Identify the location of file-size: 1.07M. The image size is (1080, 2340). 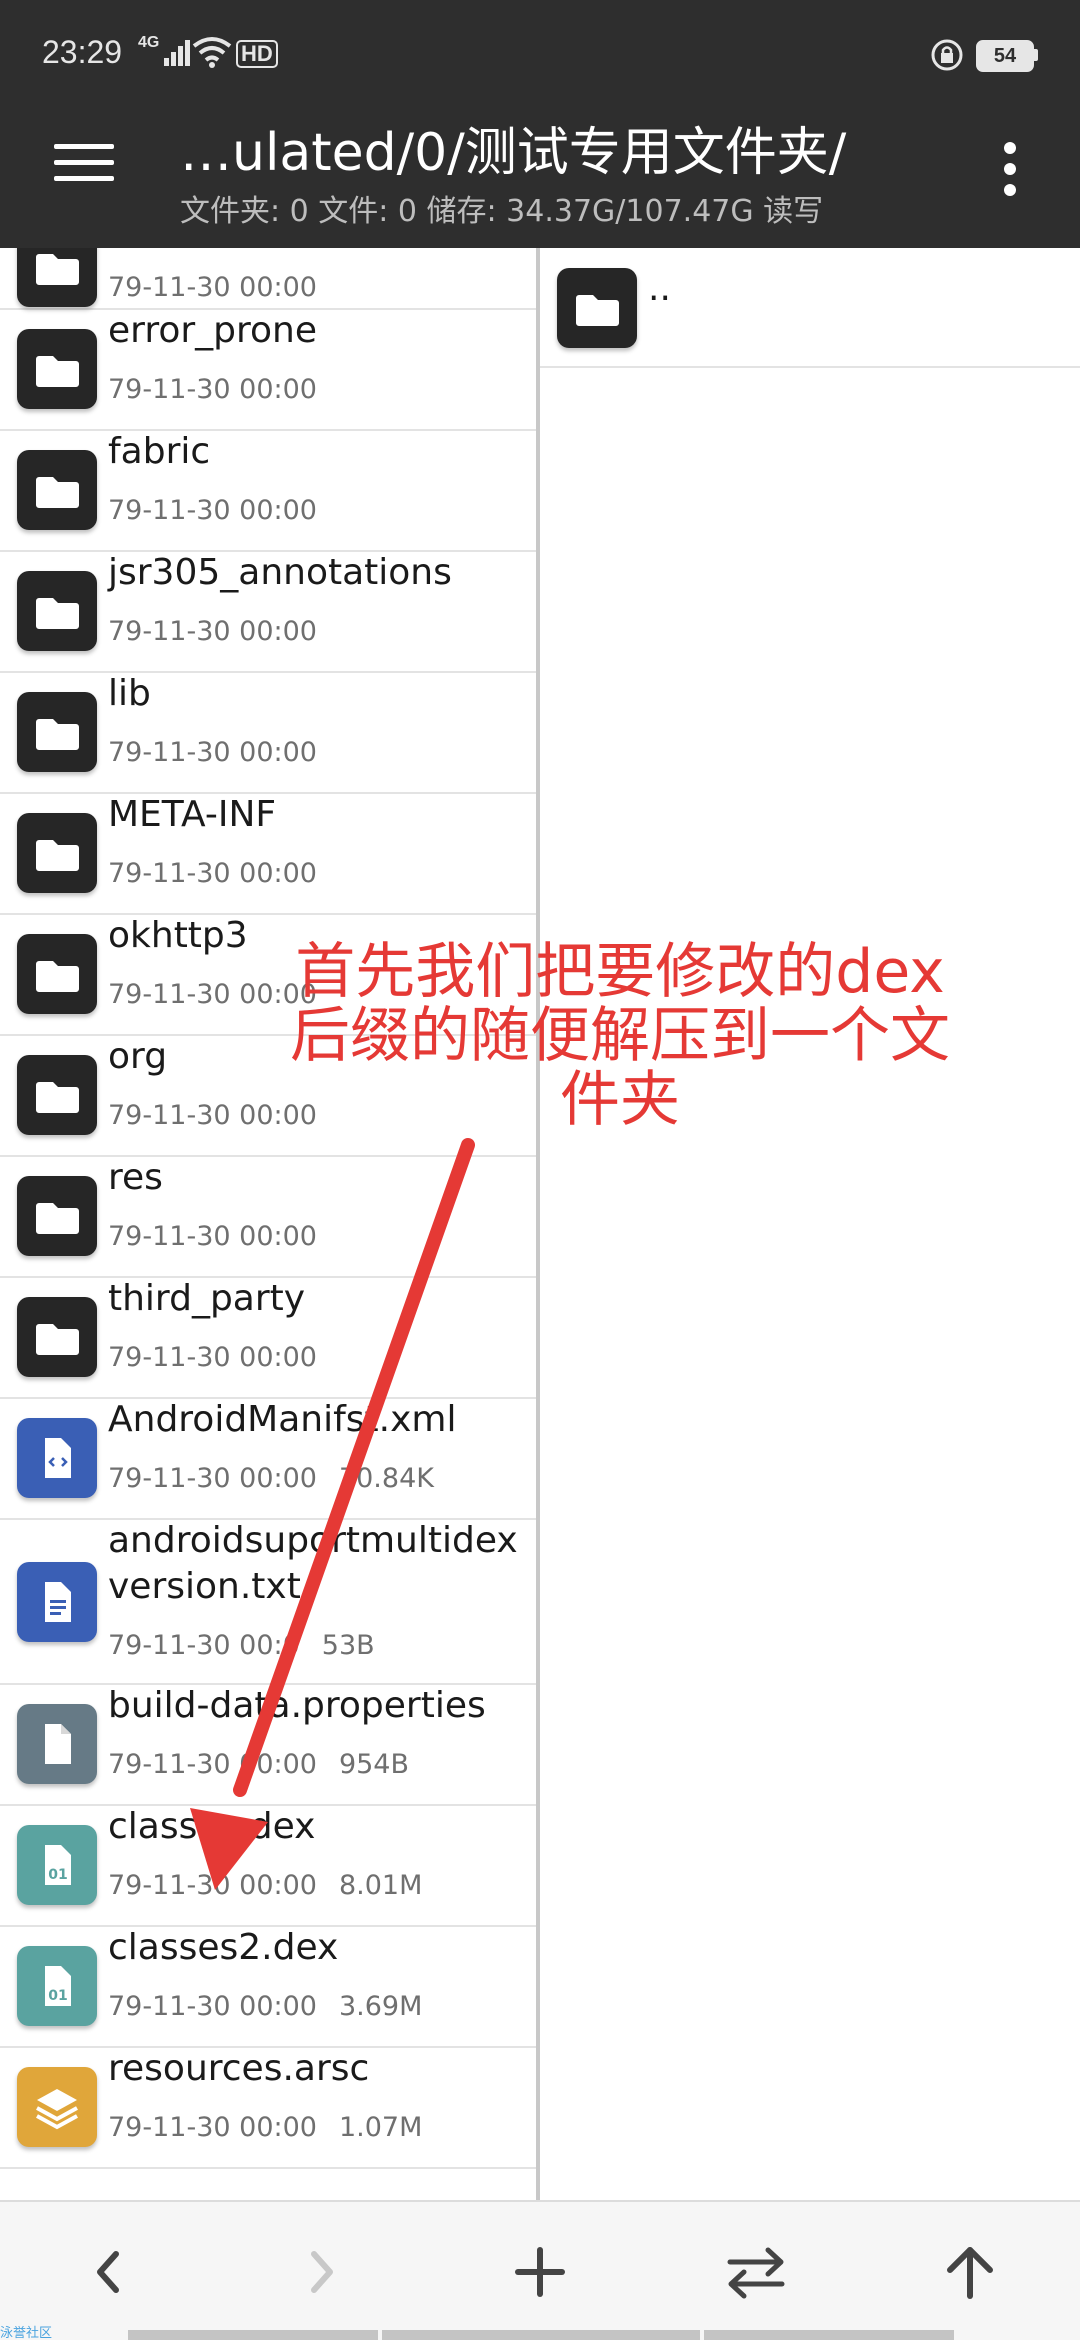
(380, 2127).